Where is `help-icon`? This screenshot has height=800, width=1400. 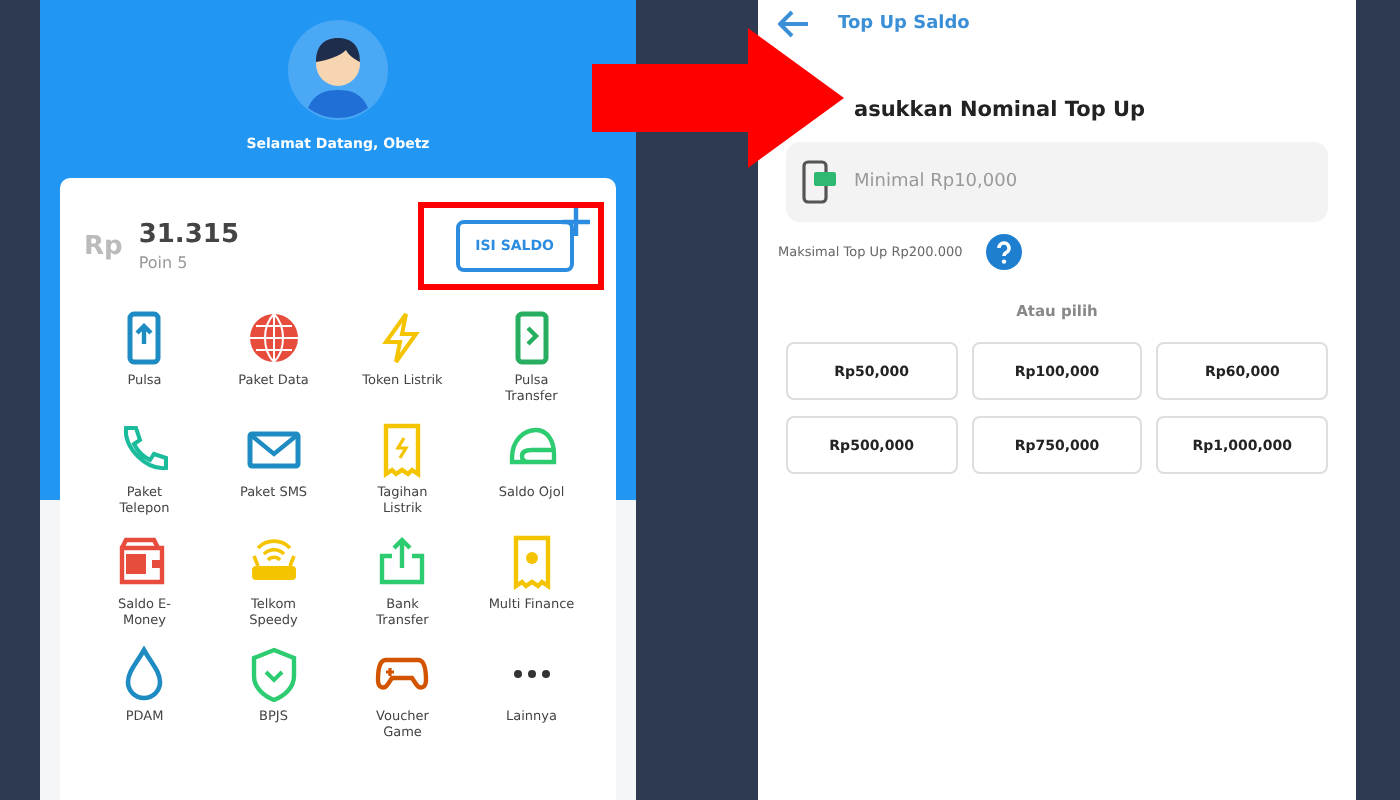 help-icon is located at coordinates (1004, 252).